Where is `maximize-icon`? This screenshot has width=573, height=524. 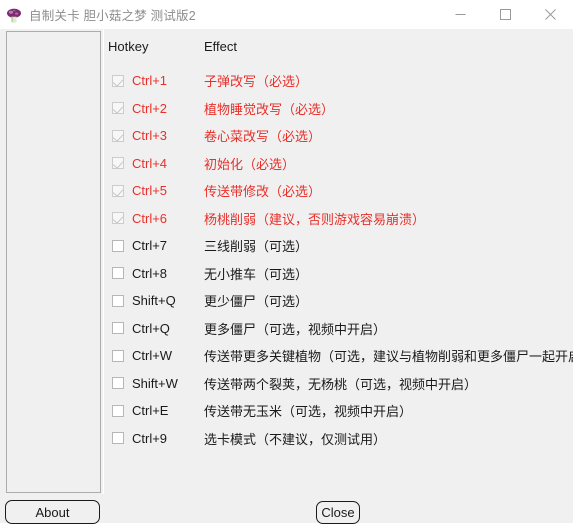 maximize-icon is located at coordinates (505, 14).